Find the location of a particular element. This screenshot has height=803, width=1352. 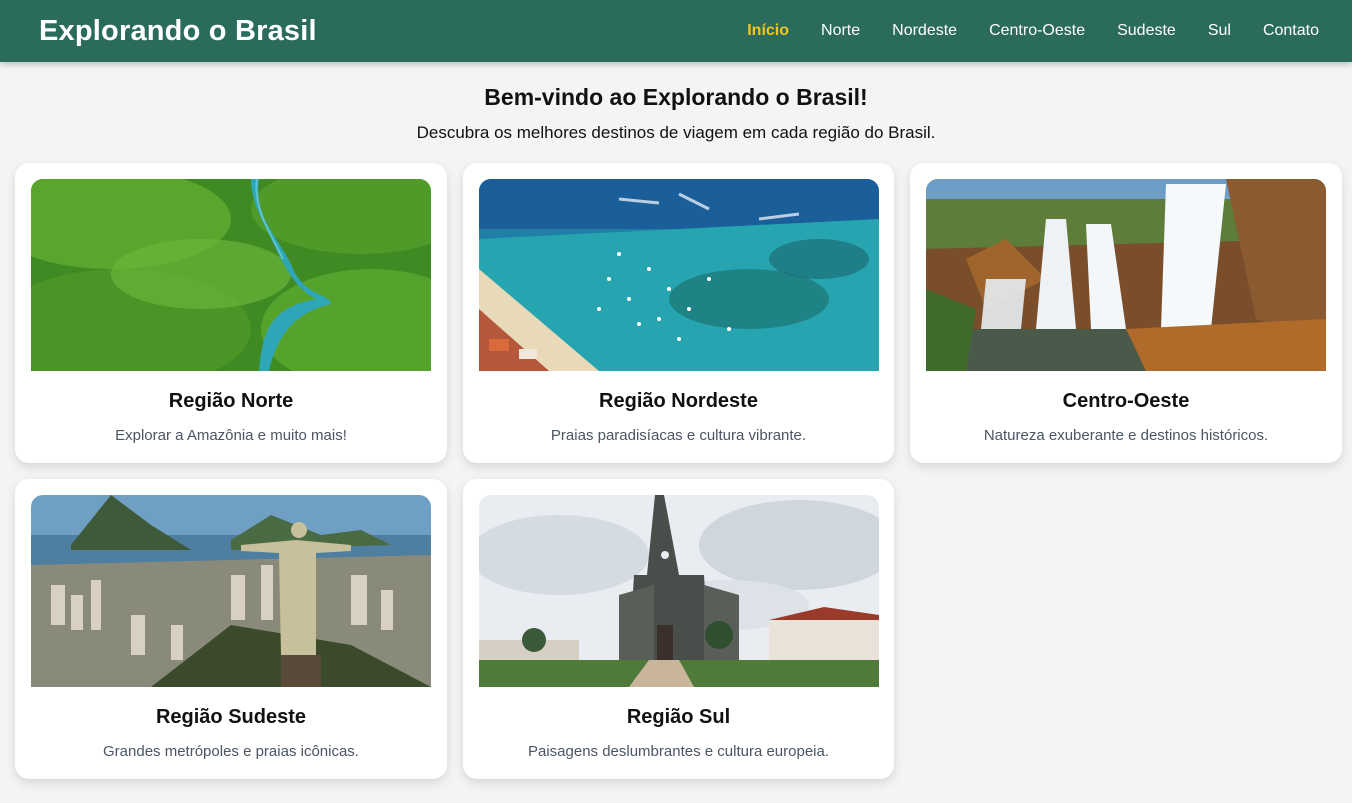

card-title: Região Norte is located at coordinates (231, 401).